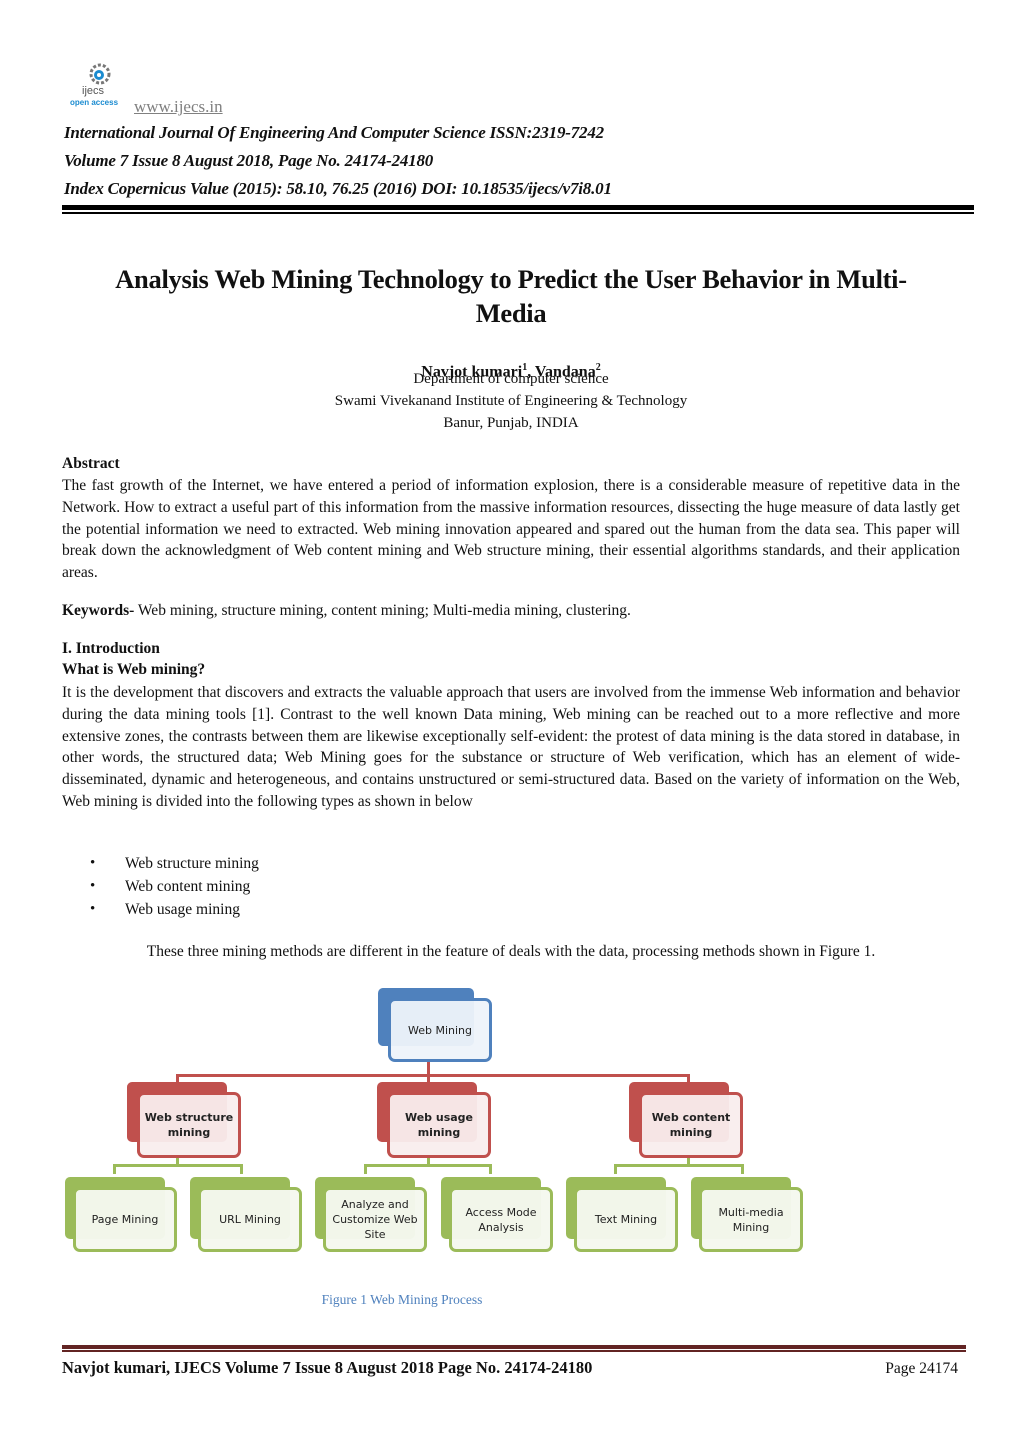 The height and width of the screenshot is (1442, 1020). I want to click on affiliation-department: Department of computer science, so click(511, 379).